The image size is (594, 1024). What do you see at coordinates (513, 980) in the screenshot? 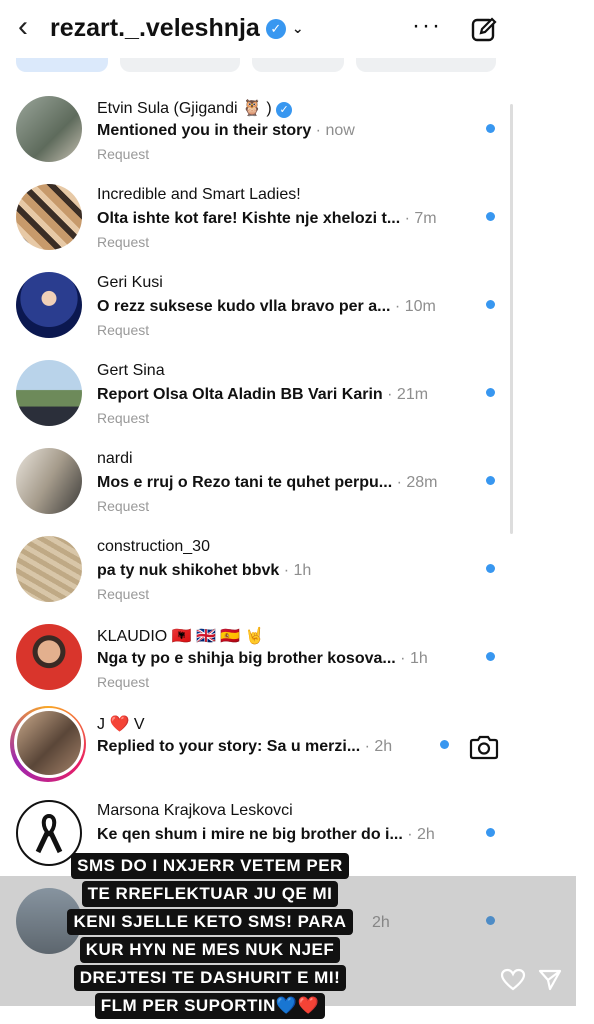
I see `heart-icon` at bounding box center [513, 980].